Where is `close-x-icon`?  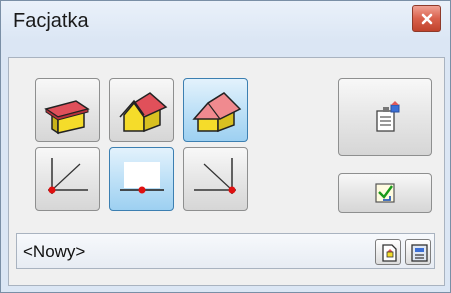 close-x-icon is located at coordinates (426, 18).